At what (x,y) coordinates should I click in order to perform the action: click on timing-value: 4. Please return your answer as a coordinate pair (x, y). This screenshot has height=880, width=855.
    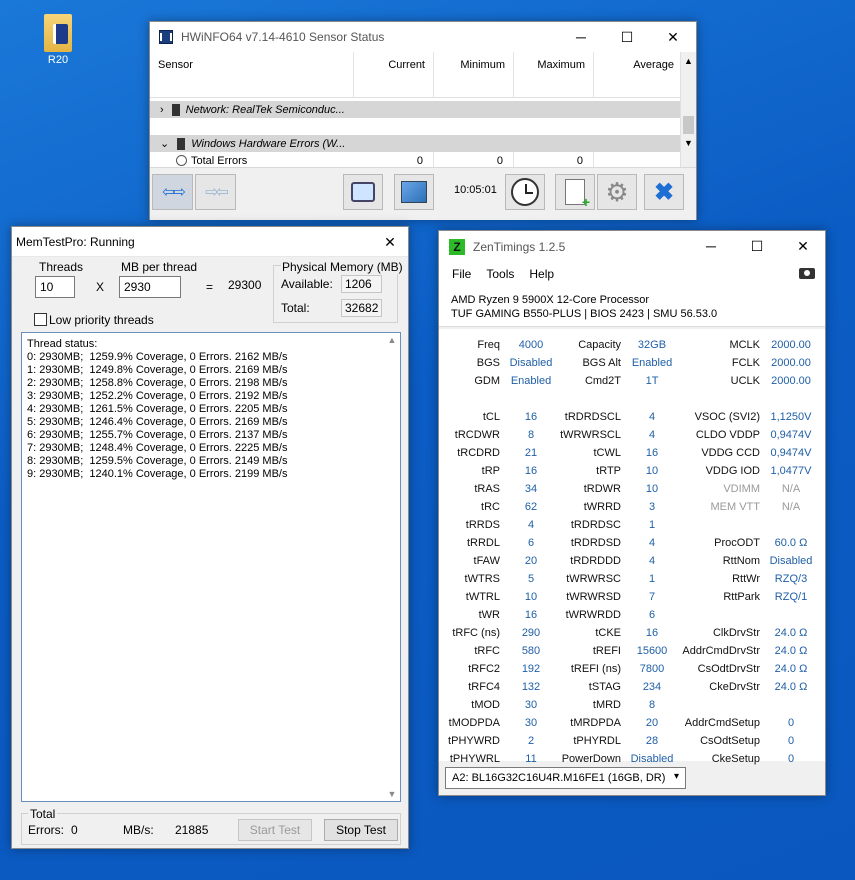
    Looking at the image, I should click on (652, 561).